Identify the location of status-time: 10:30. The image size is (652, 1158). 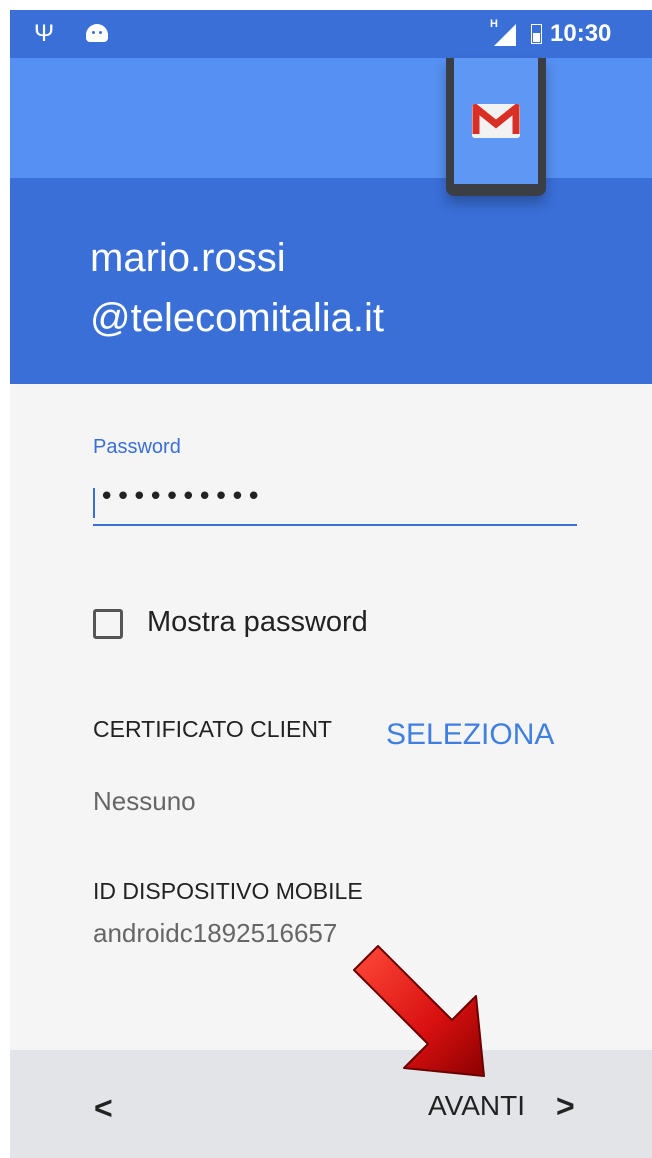
(581, 33).